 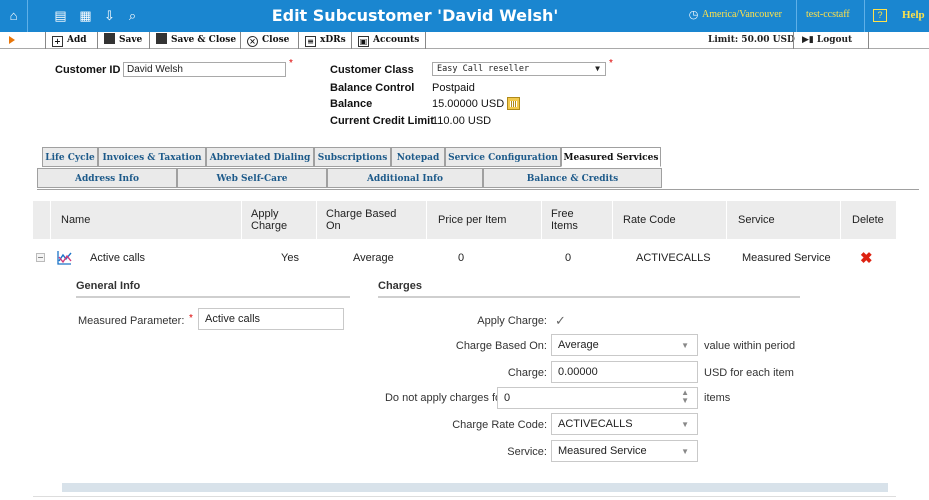 What do you see at coordinates (786, 258) in the screenshot?
I see `row-service: Measured Service` at bounding box center [786, 258].